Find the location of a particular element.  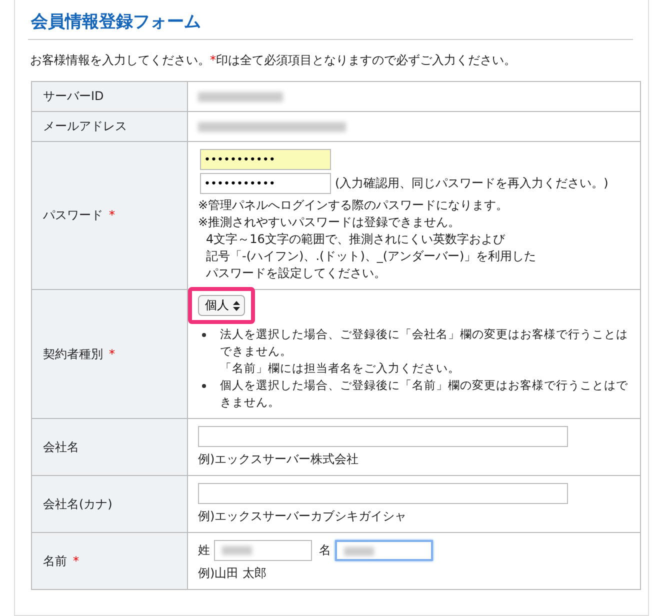

password-note: パスワードを設定してください。 is located at coordinates (296, 273).